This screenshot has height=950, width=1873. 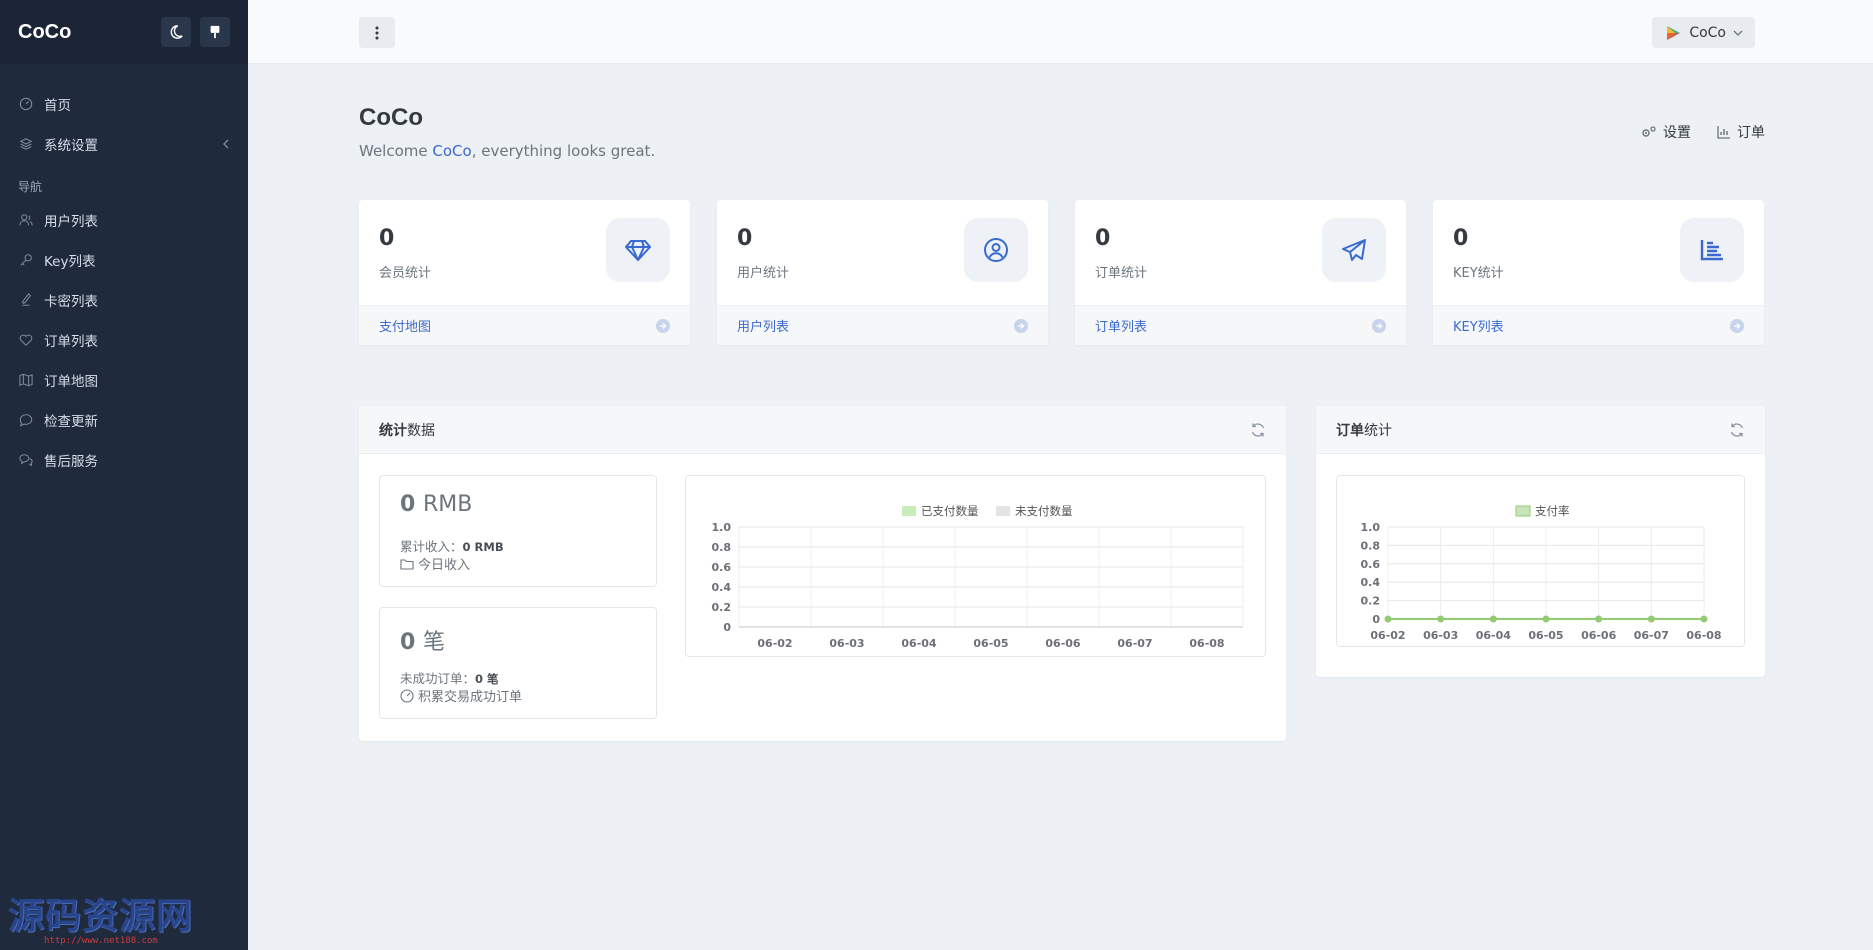 What do you see at coordinates (882, 325) in the screenshot?
I see `stat-link-users: 用户列表` at bounding box center [882, 325].